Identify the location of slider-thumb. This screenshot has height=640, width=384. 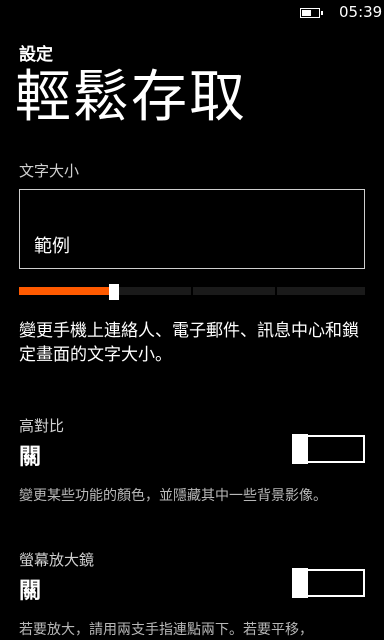
(114, 292).